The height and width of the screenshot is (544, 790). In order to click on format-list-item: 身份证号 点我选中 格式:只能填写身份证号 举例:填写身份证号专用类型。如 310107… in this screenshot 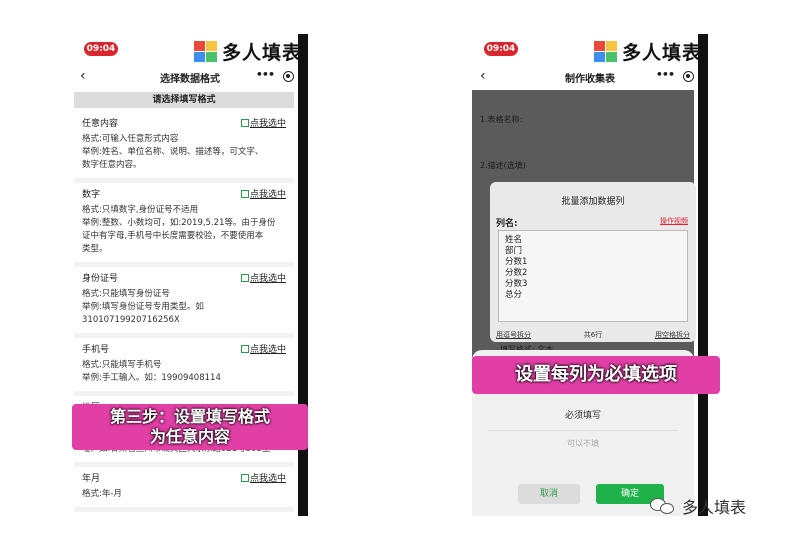, I will do `click(184, 302)`.